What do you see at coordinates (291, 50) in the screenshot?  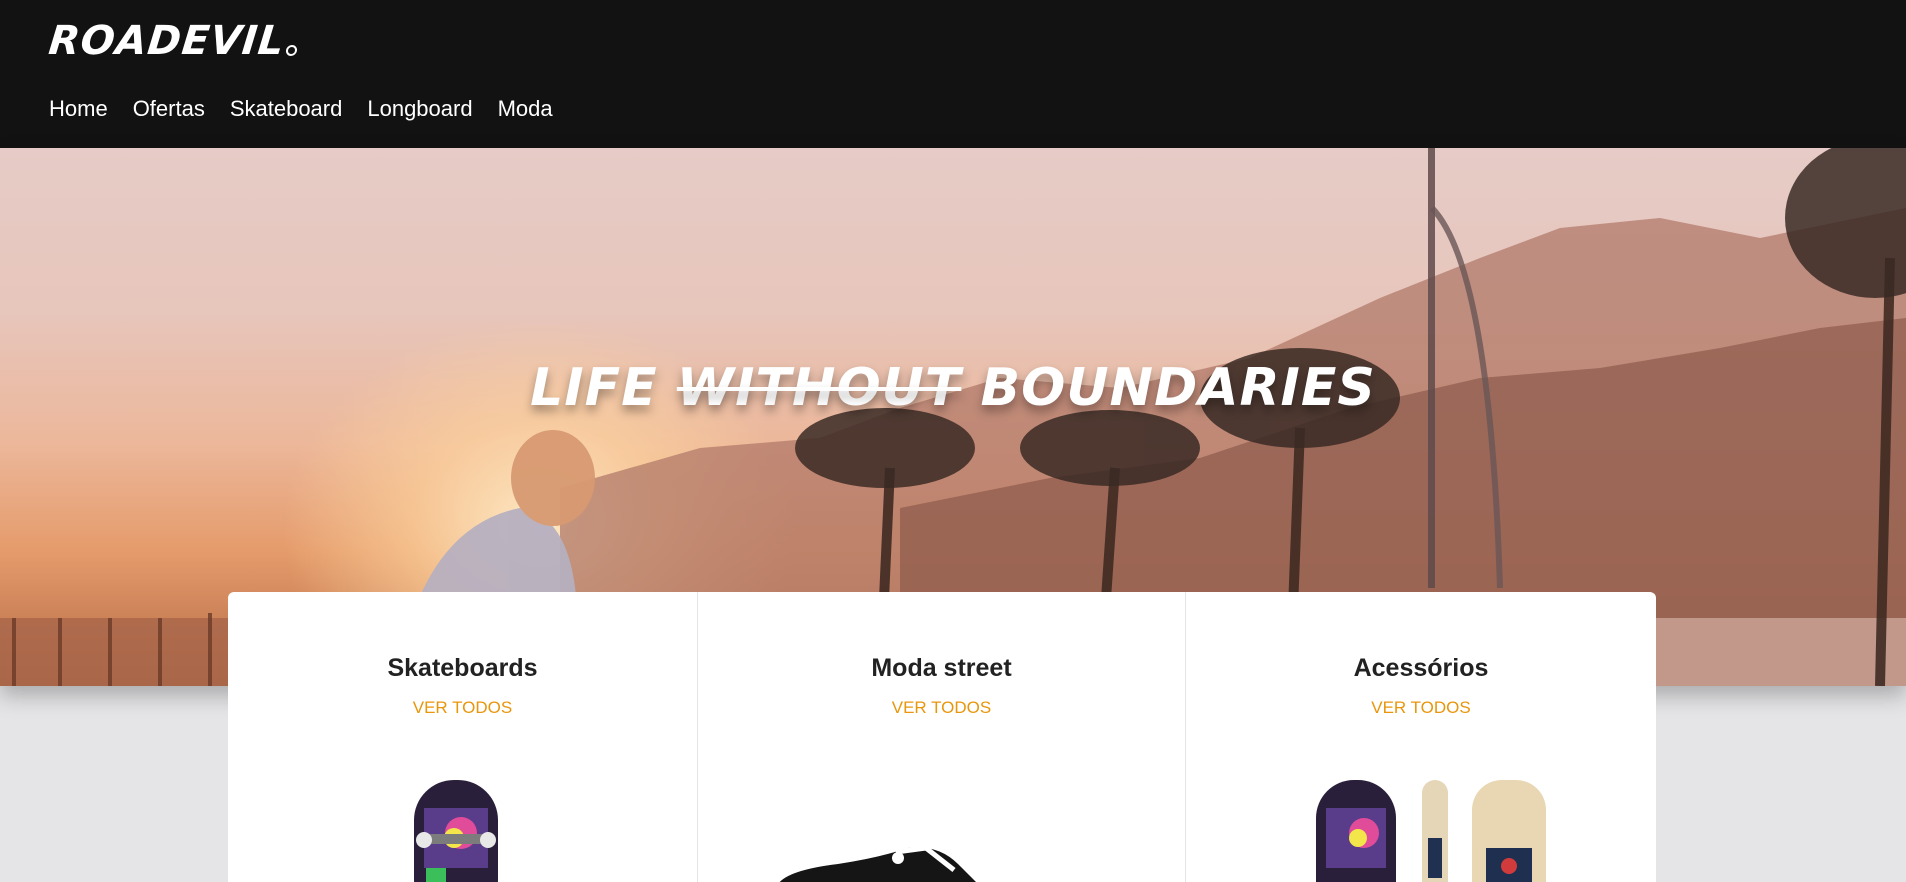 I see `registered-mark-icon` at bounding box center [291, 50].